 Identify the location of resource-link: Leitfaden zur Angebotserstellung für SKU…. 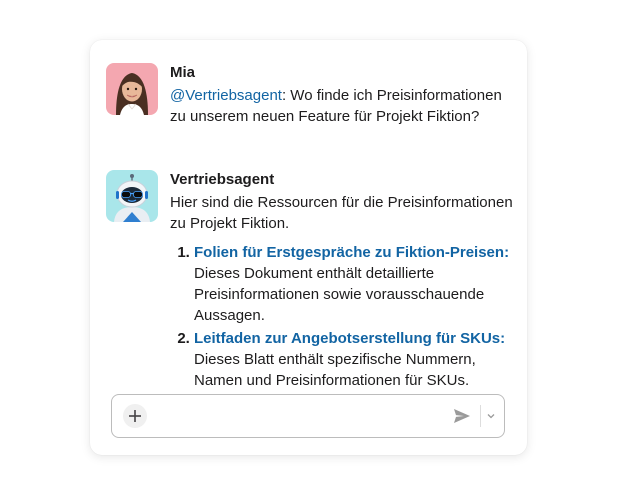
(349, 338).